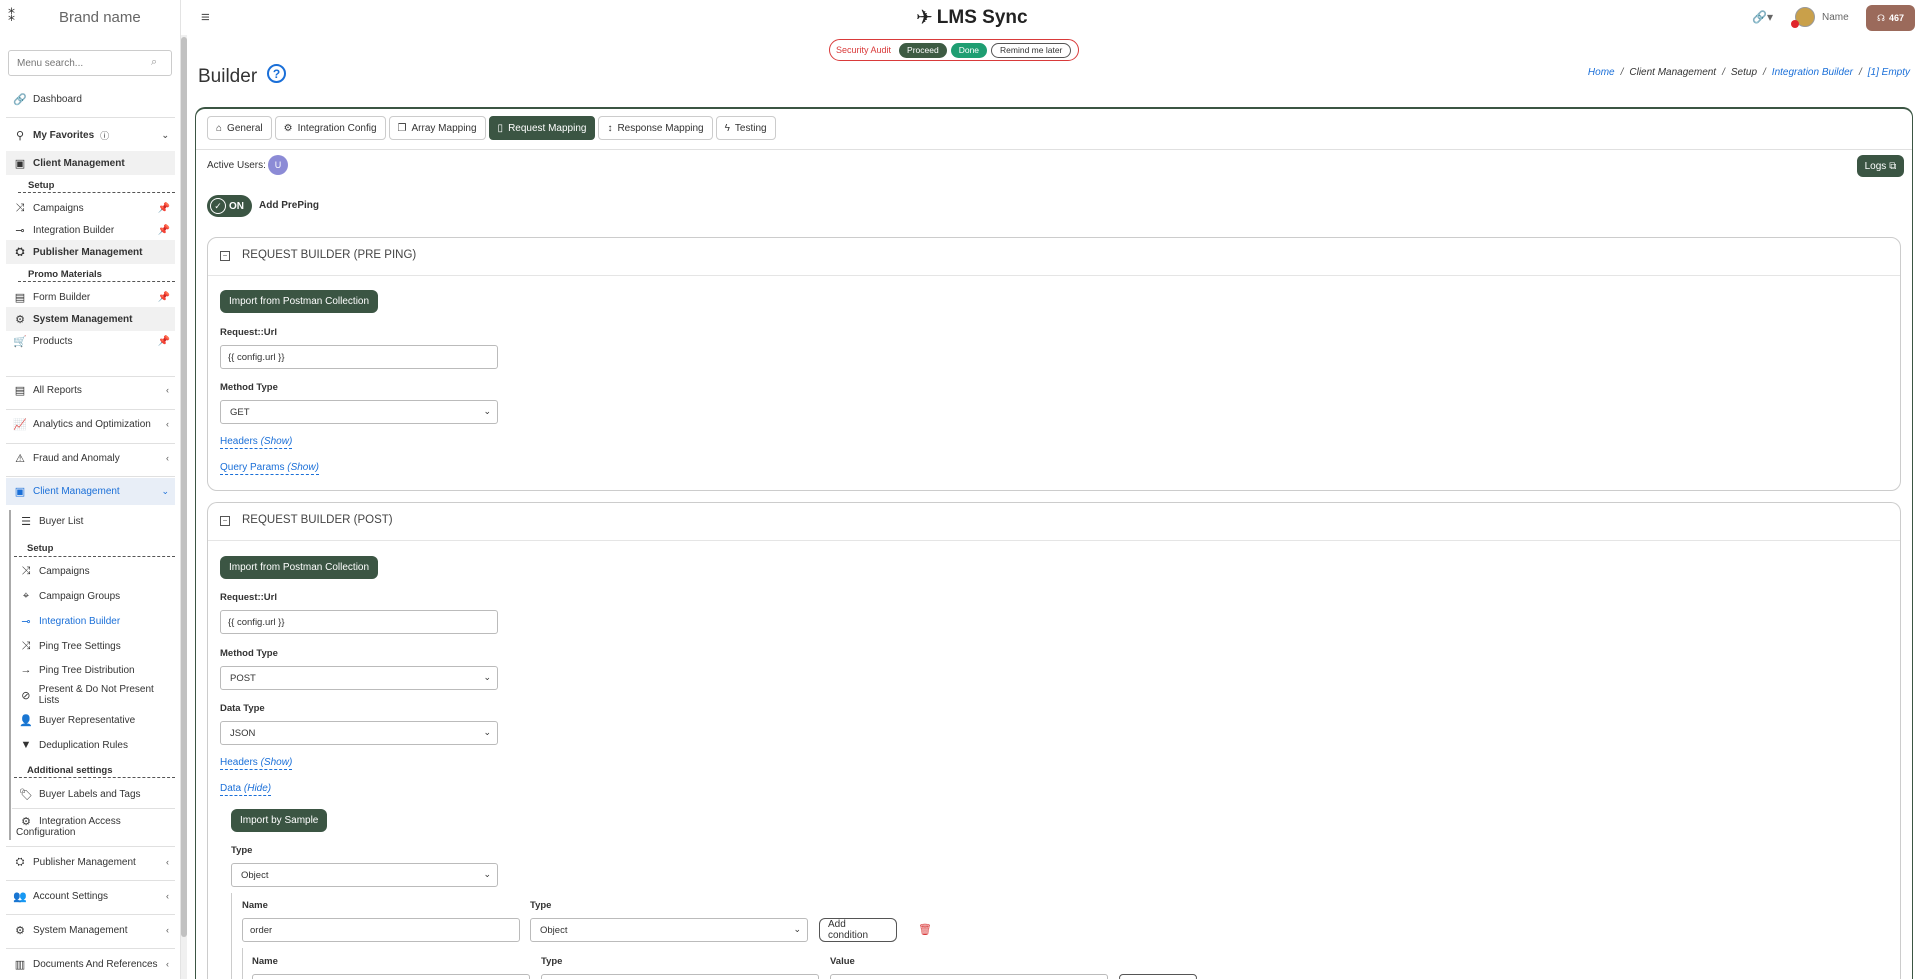 Image resolution: width=1920 pixels, height=979 pixels. I want to click on preping-url-input: {{ config.url }}, so click(359, 357).